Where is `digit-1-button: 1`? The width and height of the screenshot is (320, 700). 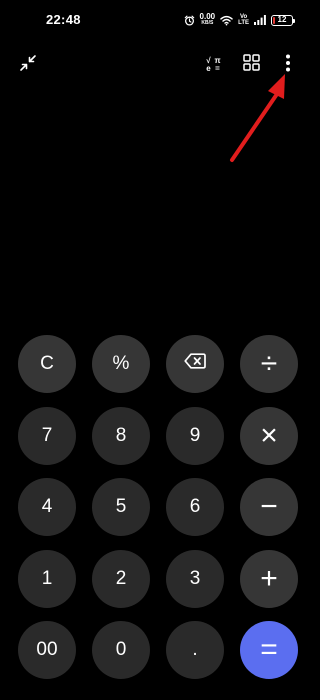 digit-1-button: 1 is located at coordinates (47, 578).